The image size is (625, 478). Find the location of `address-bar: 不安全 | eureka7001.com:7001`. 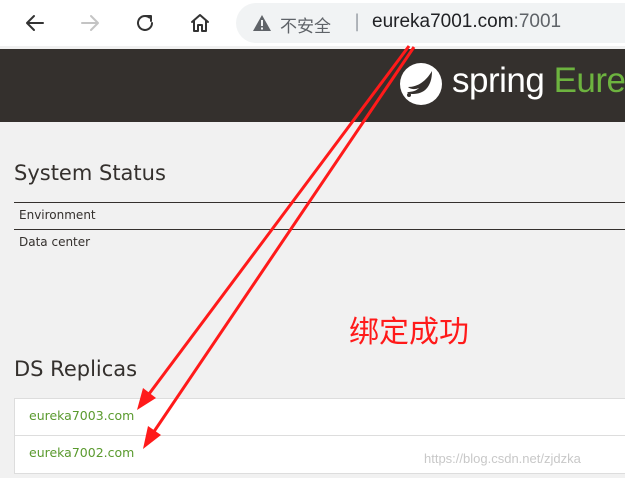

address-bar: 不安全 | eureka7001.com:7001 is located at coordinates (430, 23).